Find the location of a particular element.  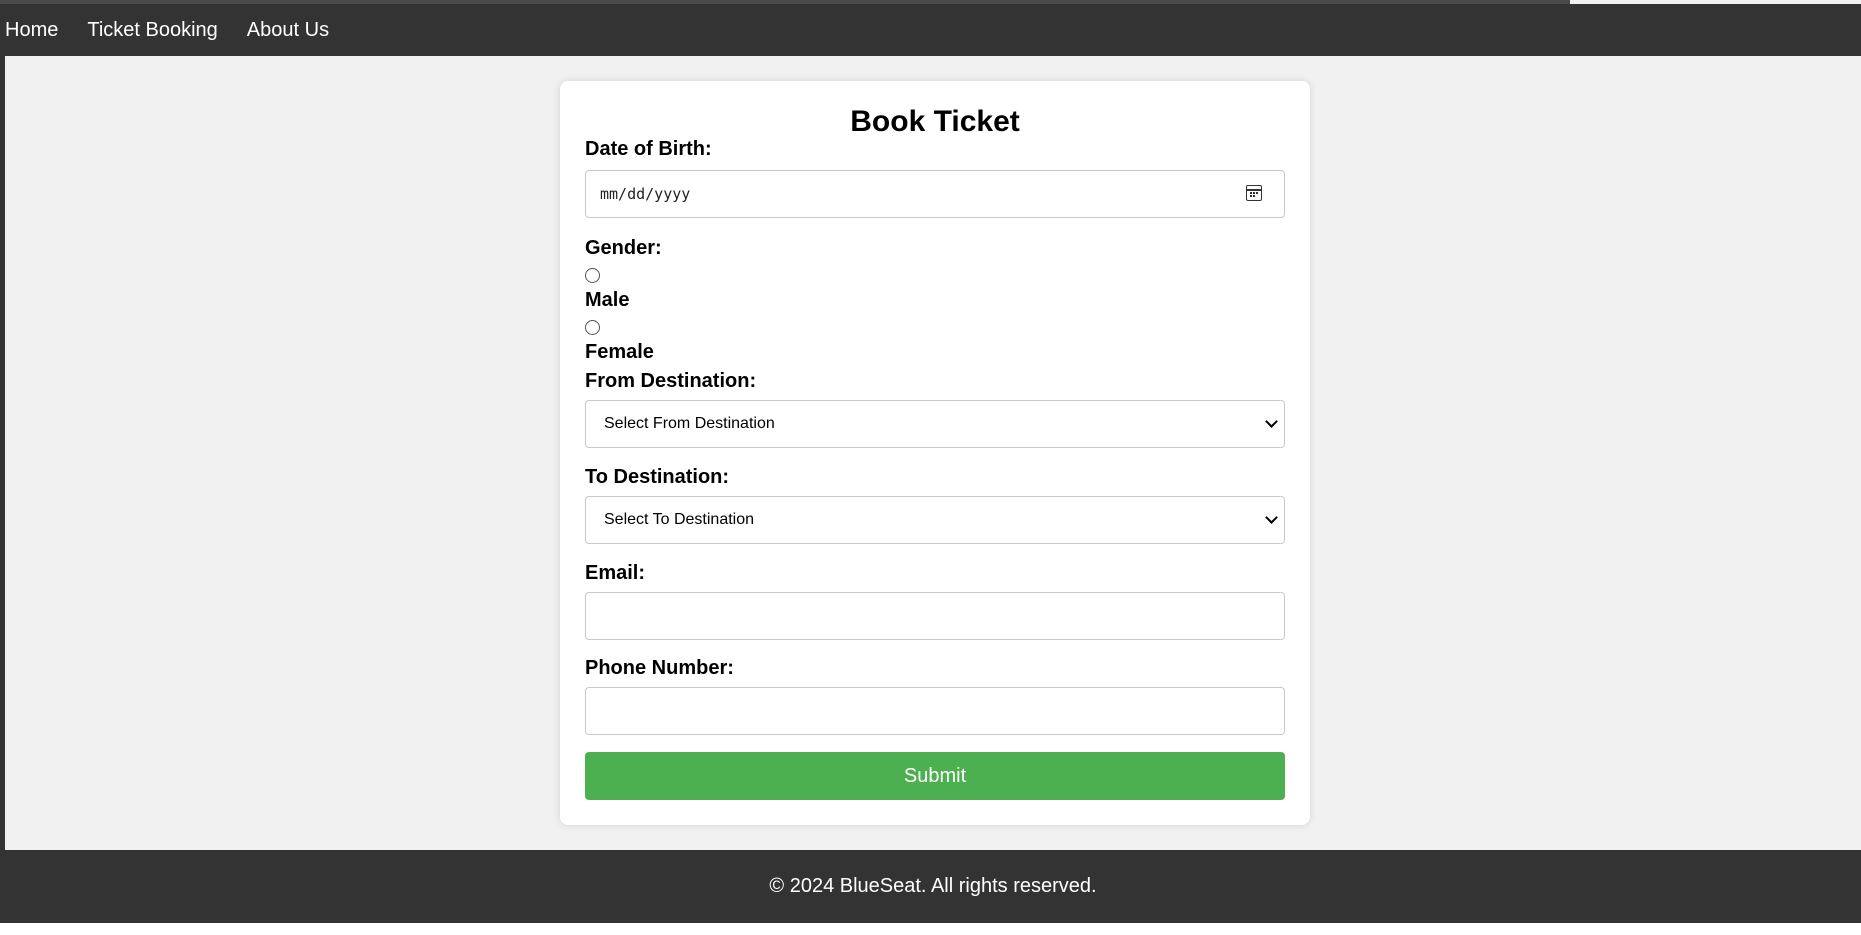

to-destination-selected: Select To Destination is located at coordinates (679, 519).